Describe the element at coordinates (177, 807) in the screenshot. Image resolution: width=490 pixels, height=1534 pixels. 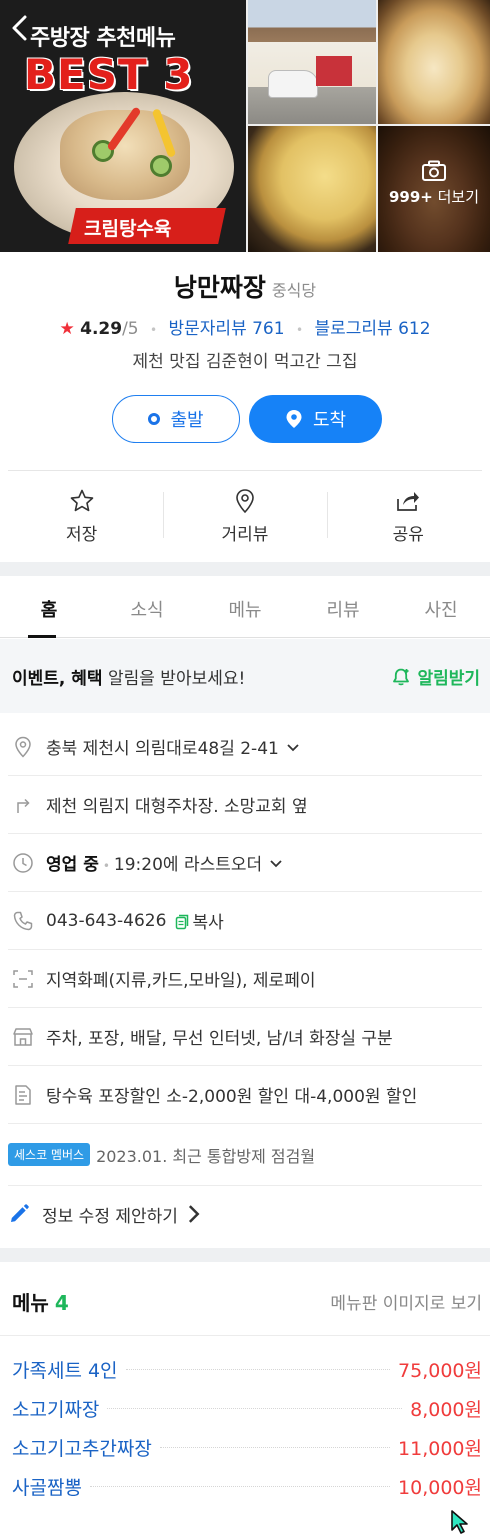
I see `directions-text: 제천 의림지 대형주차장. 소망교회 옆` at that location.